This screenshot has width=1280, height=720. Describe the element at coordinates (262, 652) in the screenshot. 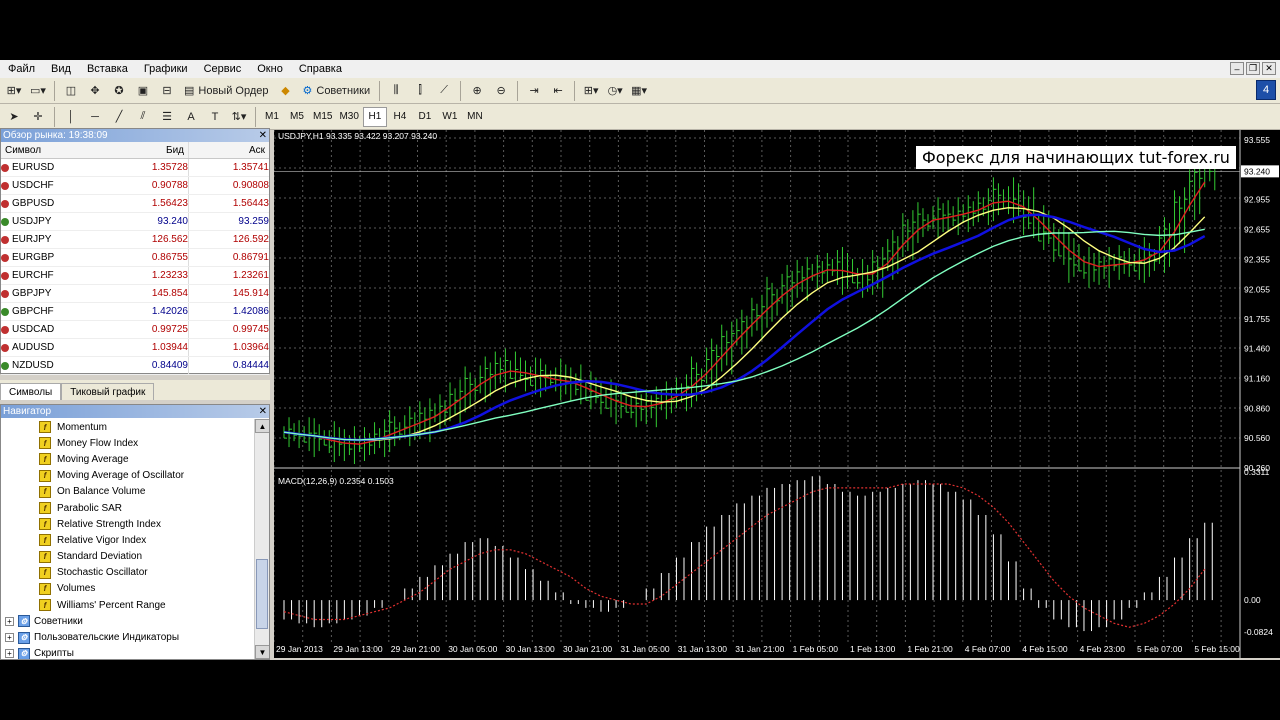

I see `scroll-down-icon: ▼` at that location.